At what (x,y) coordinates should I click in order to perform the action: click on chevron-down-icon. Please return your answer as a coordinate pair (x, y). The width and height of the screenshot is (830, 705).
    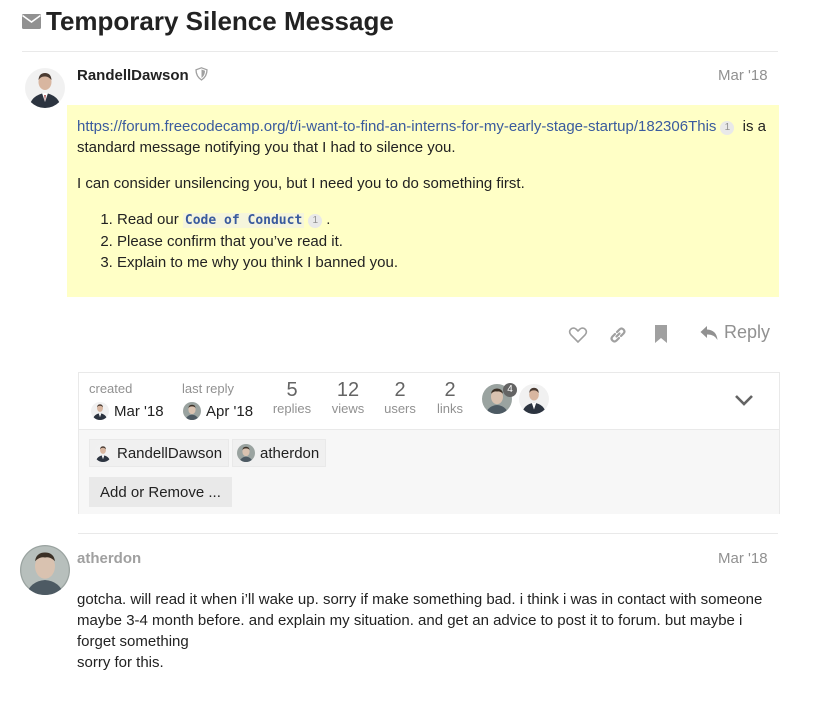
    Looking at the image, I should click on (744, 400).